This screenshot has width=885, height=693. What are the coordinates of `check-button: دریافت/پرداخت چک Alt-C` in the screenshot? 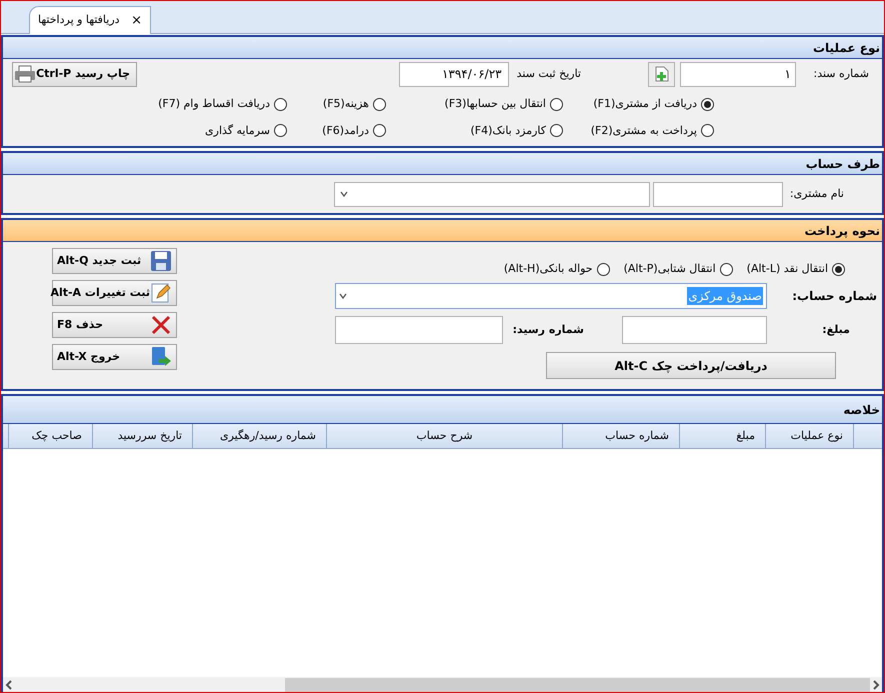 It's located at (691, 365).